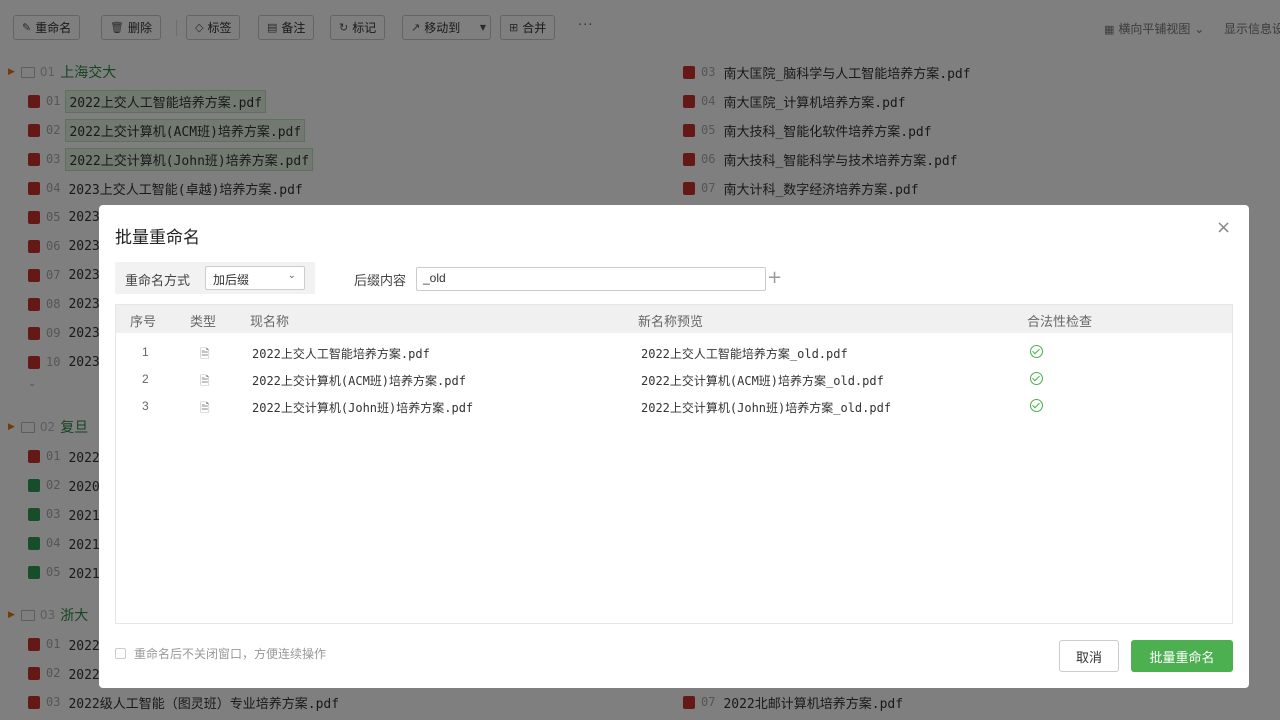 The image size is (1280, 720). What do you see at coordinates (270, 322) in the screenshot?
I see `column-header-current-name: 现名称` at bounding box center [270, 322].